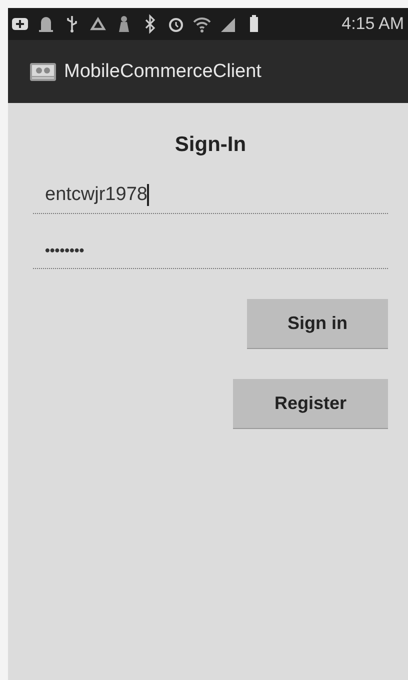 This screenshot has width=408, height=680. Describe the element at coordinates (43, 72) in the screenshot. I see `app-icon` at that location.